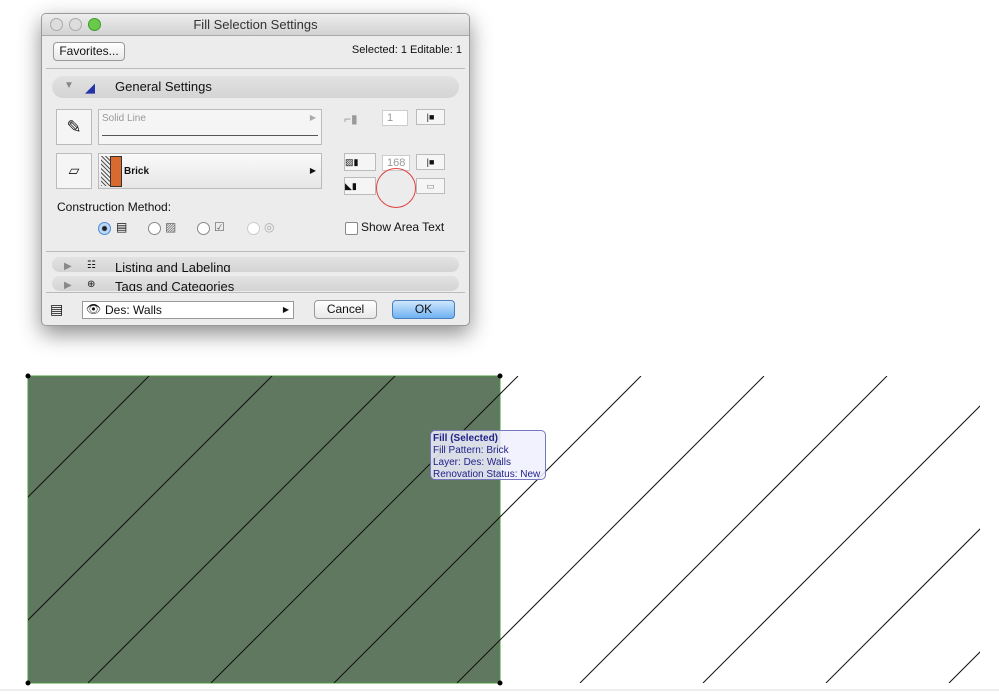  I want to click on ok-button: OK, so click(423, 309).